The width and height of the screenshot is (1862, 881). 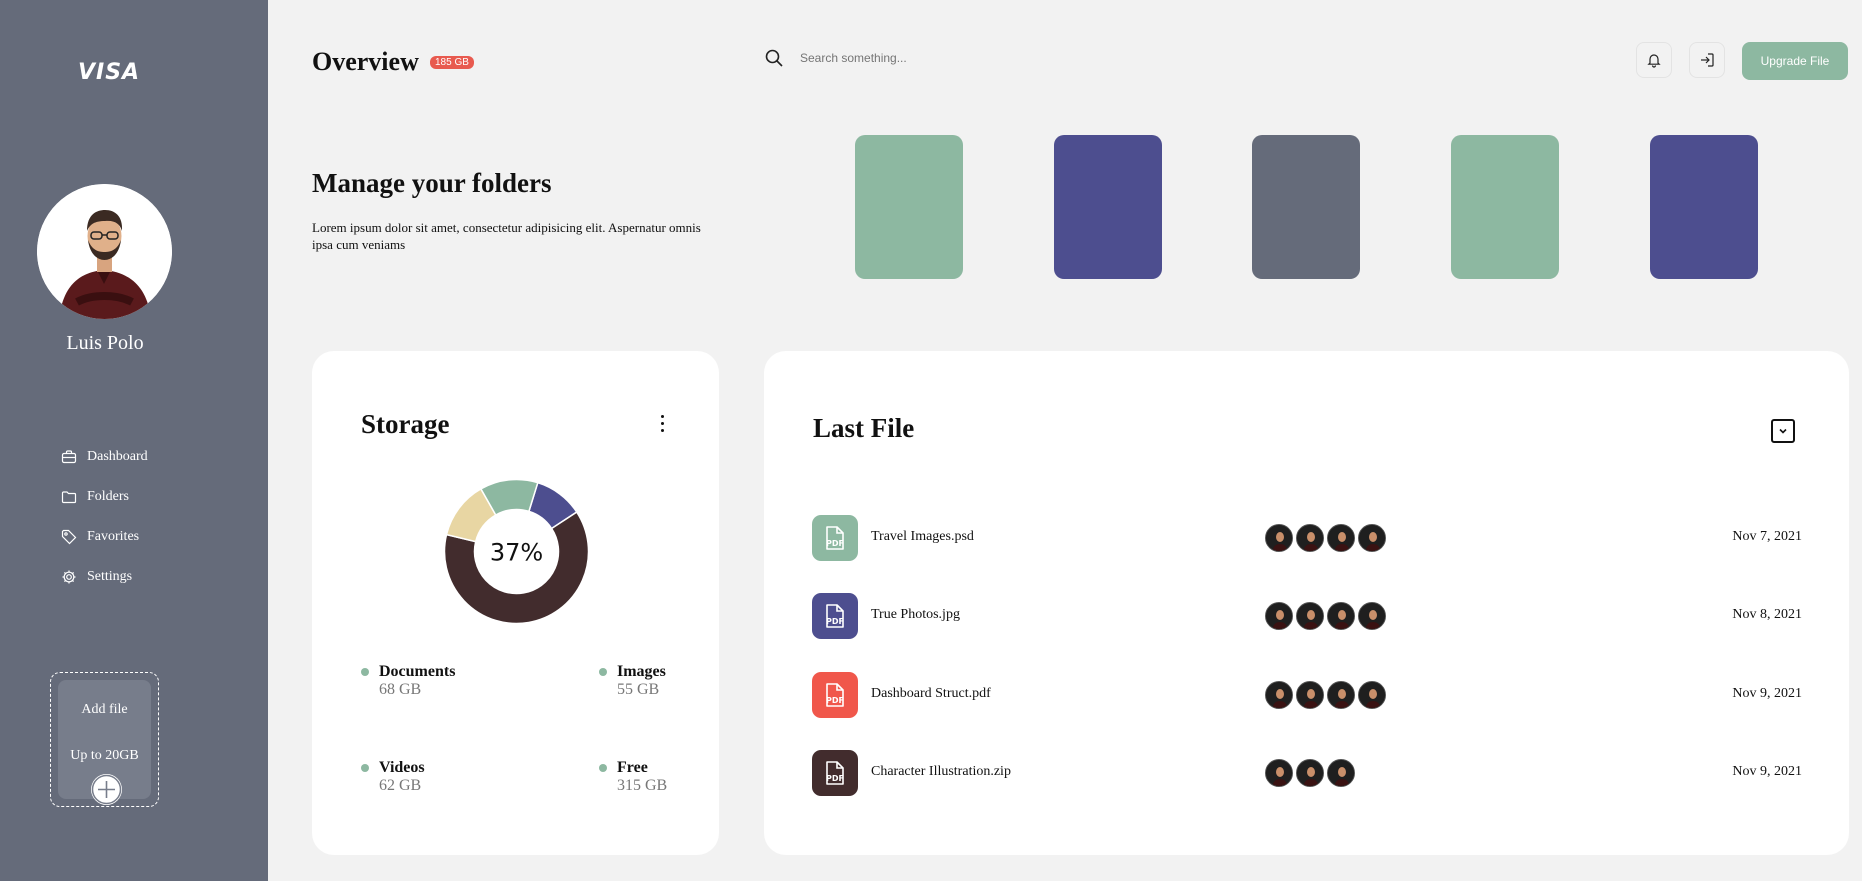 I want to click on storage-badge: 185 GB, so click(x=452, y=62).